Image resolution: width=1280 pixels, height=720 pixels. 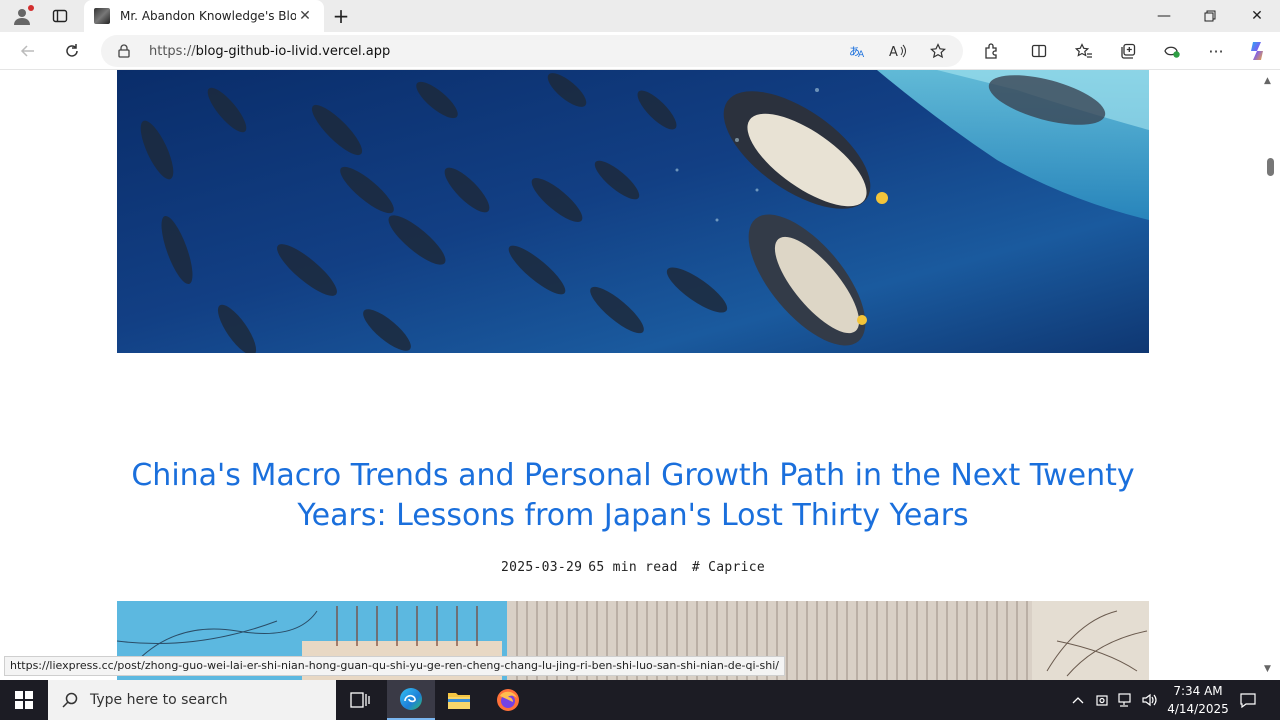 What do you see at coordinates (1216, 51) in the screenshot?
I see `more-menu-icon: ···` at bounding box center [1216, 51].